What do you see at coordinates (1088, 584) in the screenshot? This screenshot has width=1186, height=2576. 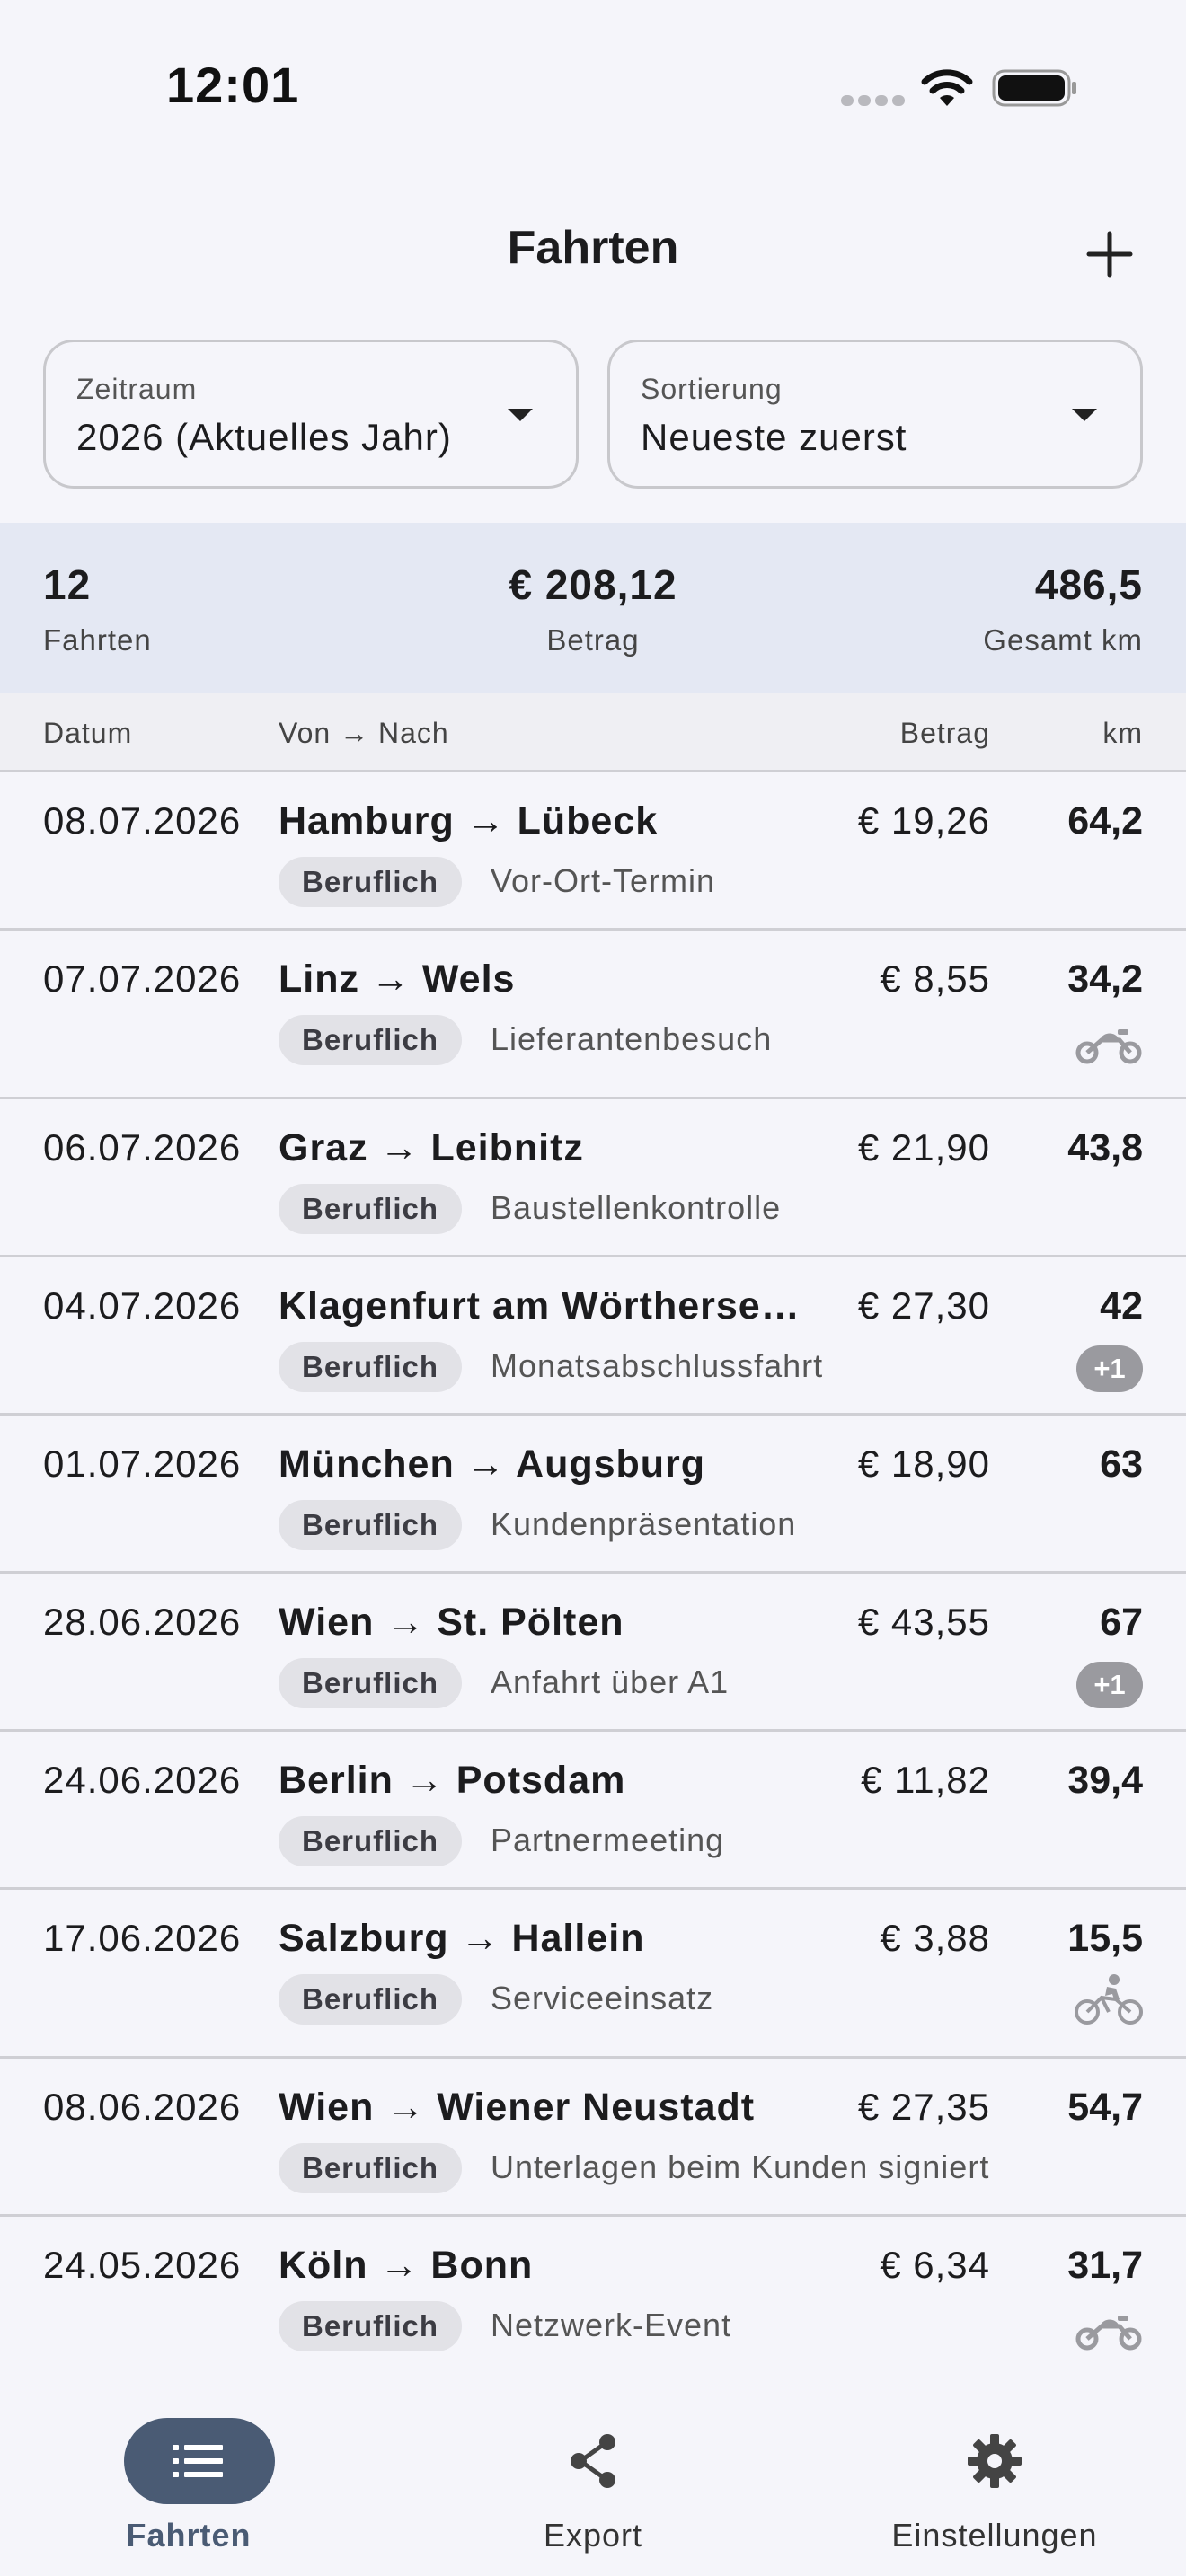 I see `total-km-value: 486,5` at bounding box center [1088, 584].